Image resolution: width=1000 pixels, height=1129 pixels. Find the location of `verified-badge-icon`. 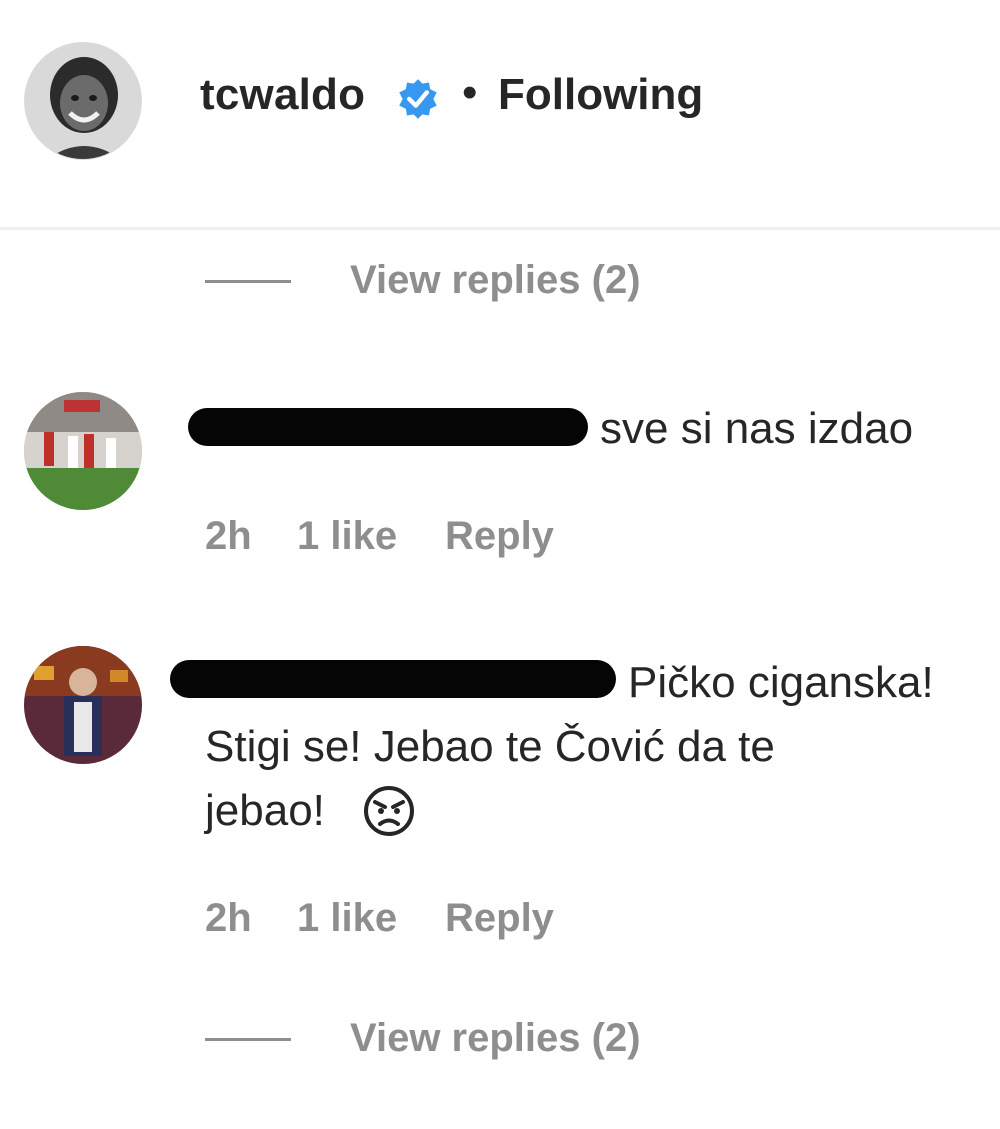

verified-badge-icon is located at coordinates (418, 99).